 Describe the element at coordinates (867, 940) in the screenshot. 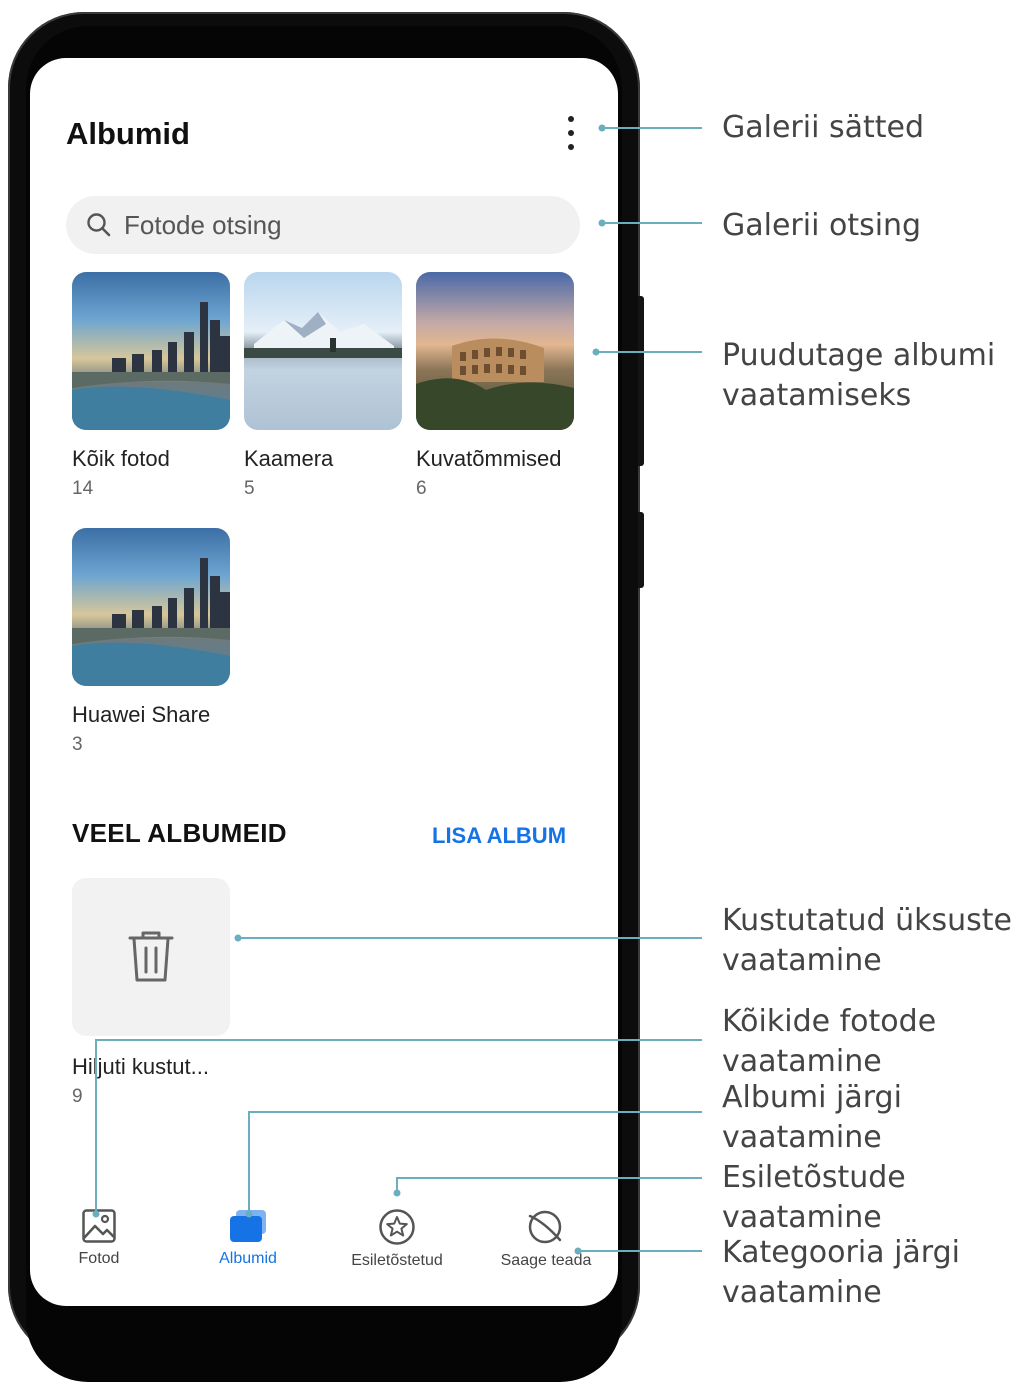

I see `callout-deleted-items: Kustutatud üksuste vaatamine` at that location.